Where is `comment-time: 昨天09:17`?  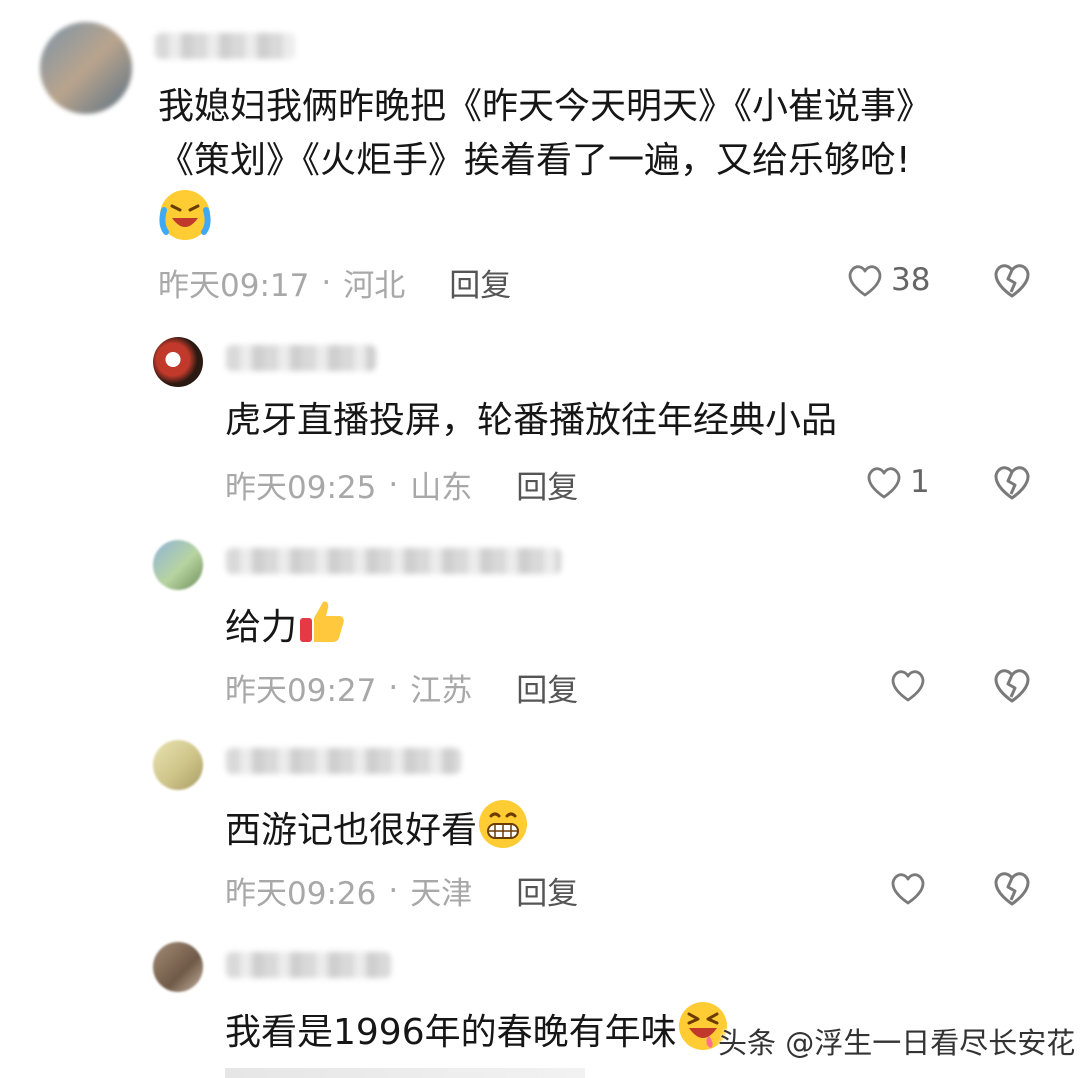
comment-time: 昨天09:17 is located at coordinates (234, 286).